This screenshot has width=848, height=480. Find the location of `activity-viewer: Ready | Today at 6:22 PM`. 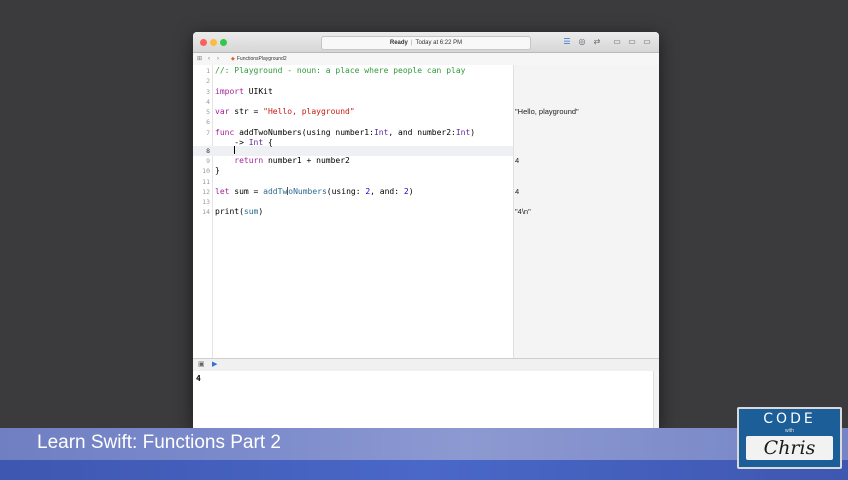

activity-viewer: Ready | Today at 6:22 PM is located at coordinates (426, 43).